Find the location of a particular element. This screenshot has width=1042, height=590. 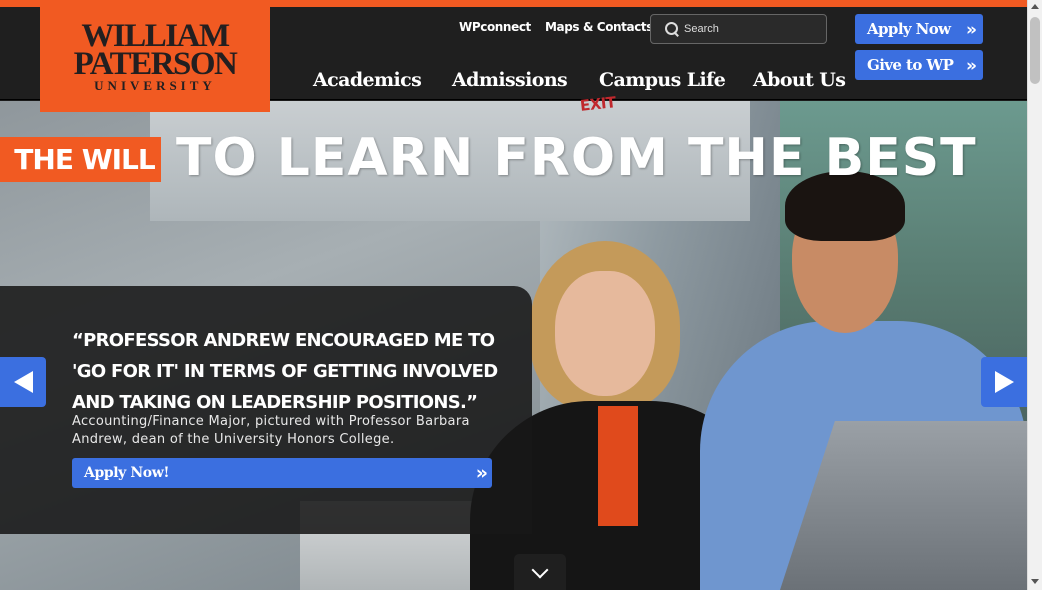

search-icon is located at coordinates (672, 29).